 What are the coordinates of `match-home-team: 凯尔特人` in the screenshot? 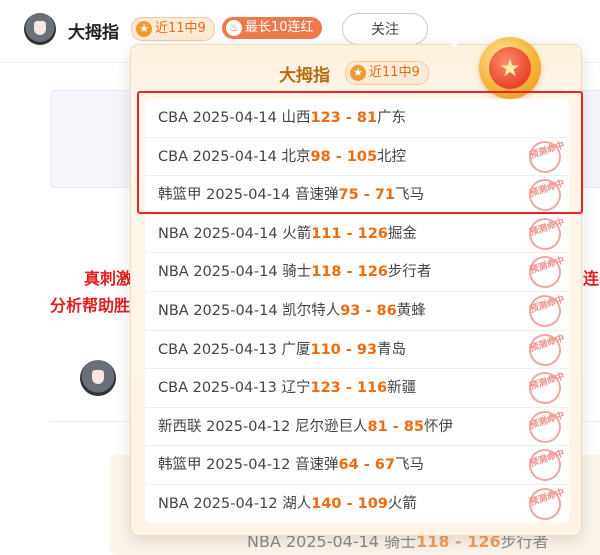 It's located at (311, 310).